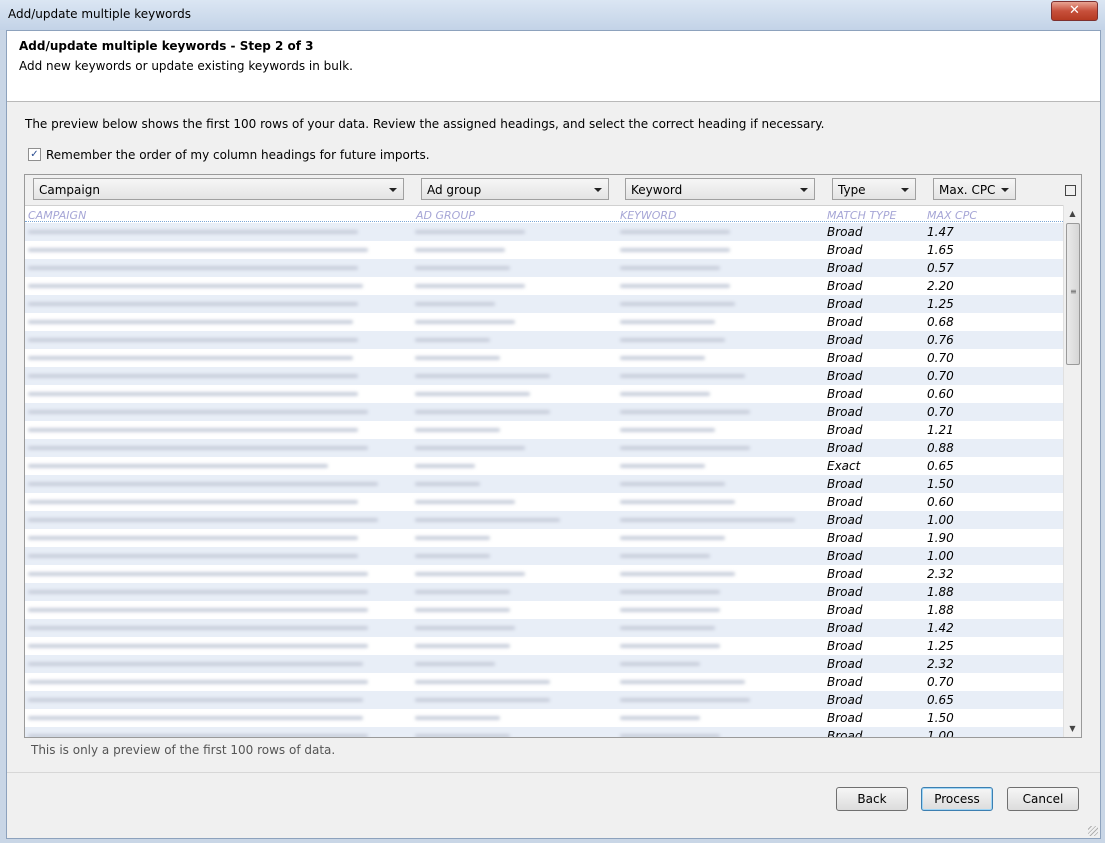 The width and height of the screenshot is (1105, 843). I want to click on table-row: Broad 1.42, so click(545, 628).